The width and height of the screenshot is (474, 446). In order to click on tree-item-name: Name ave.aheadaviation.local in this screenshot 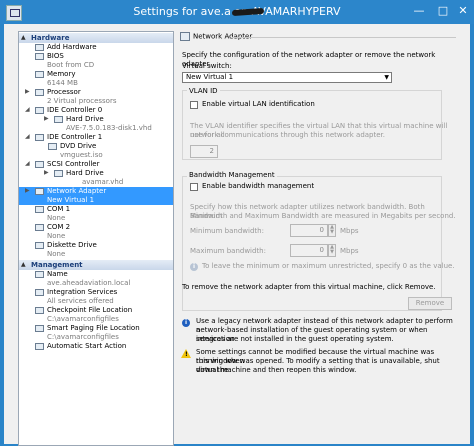, I will do `click(96, 279)`.